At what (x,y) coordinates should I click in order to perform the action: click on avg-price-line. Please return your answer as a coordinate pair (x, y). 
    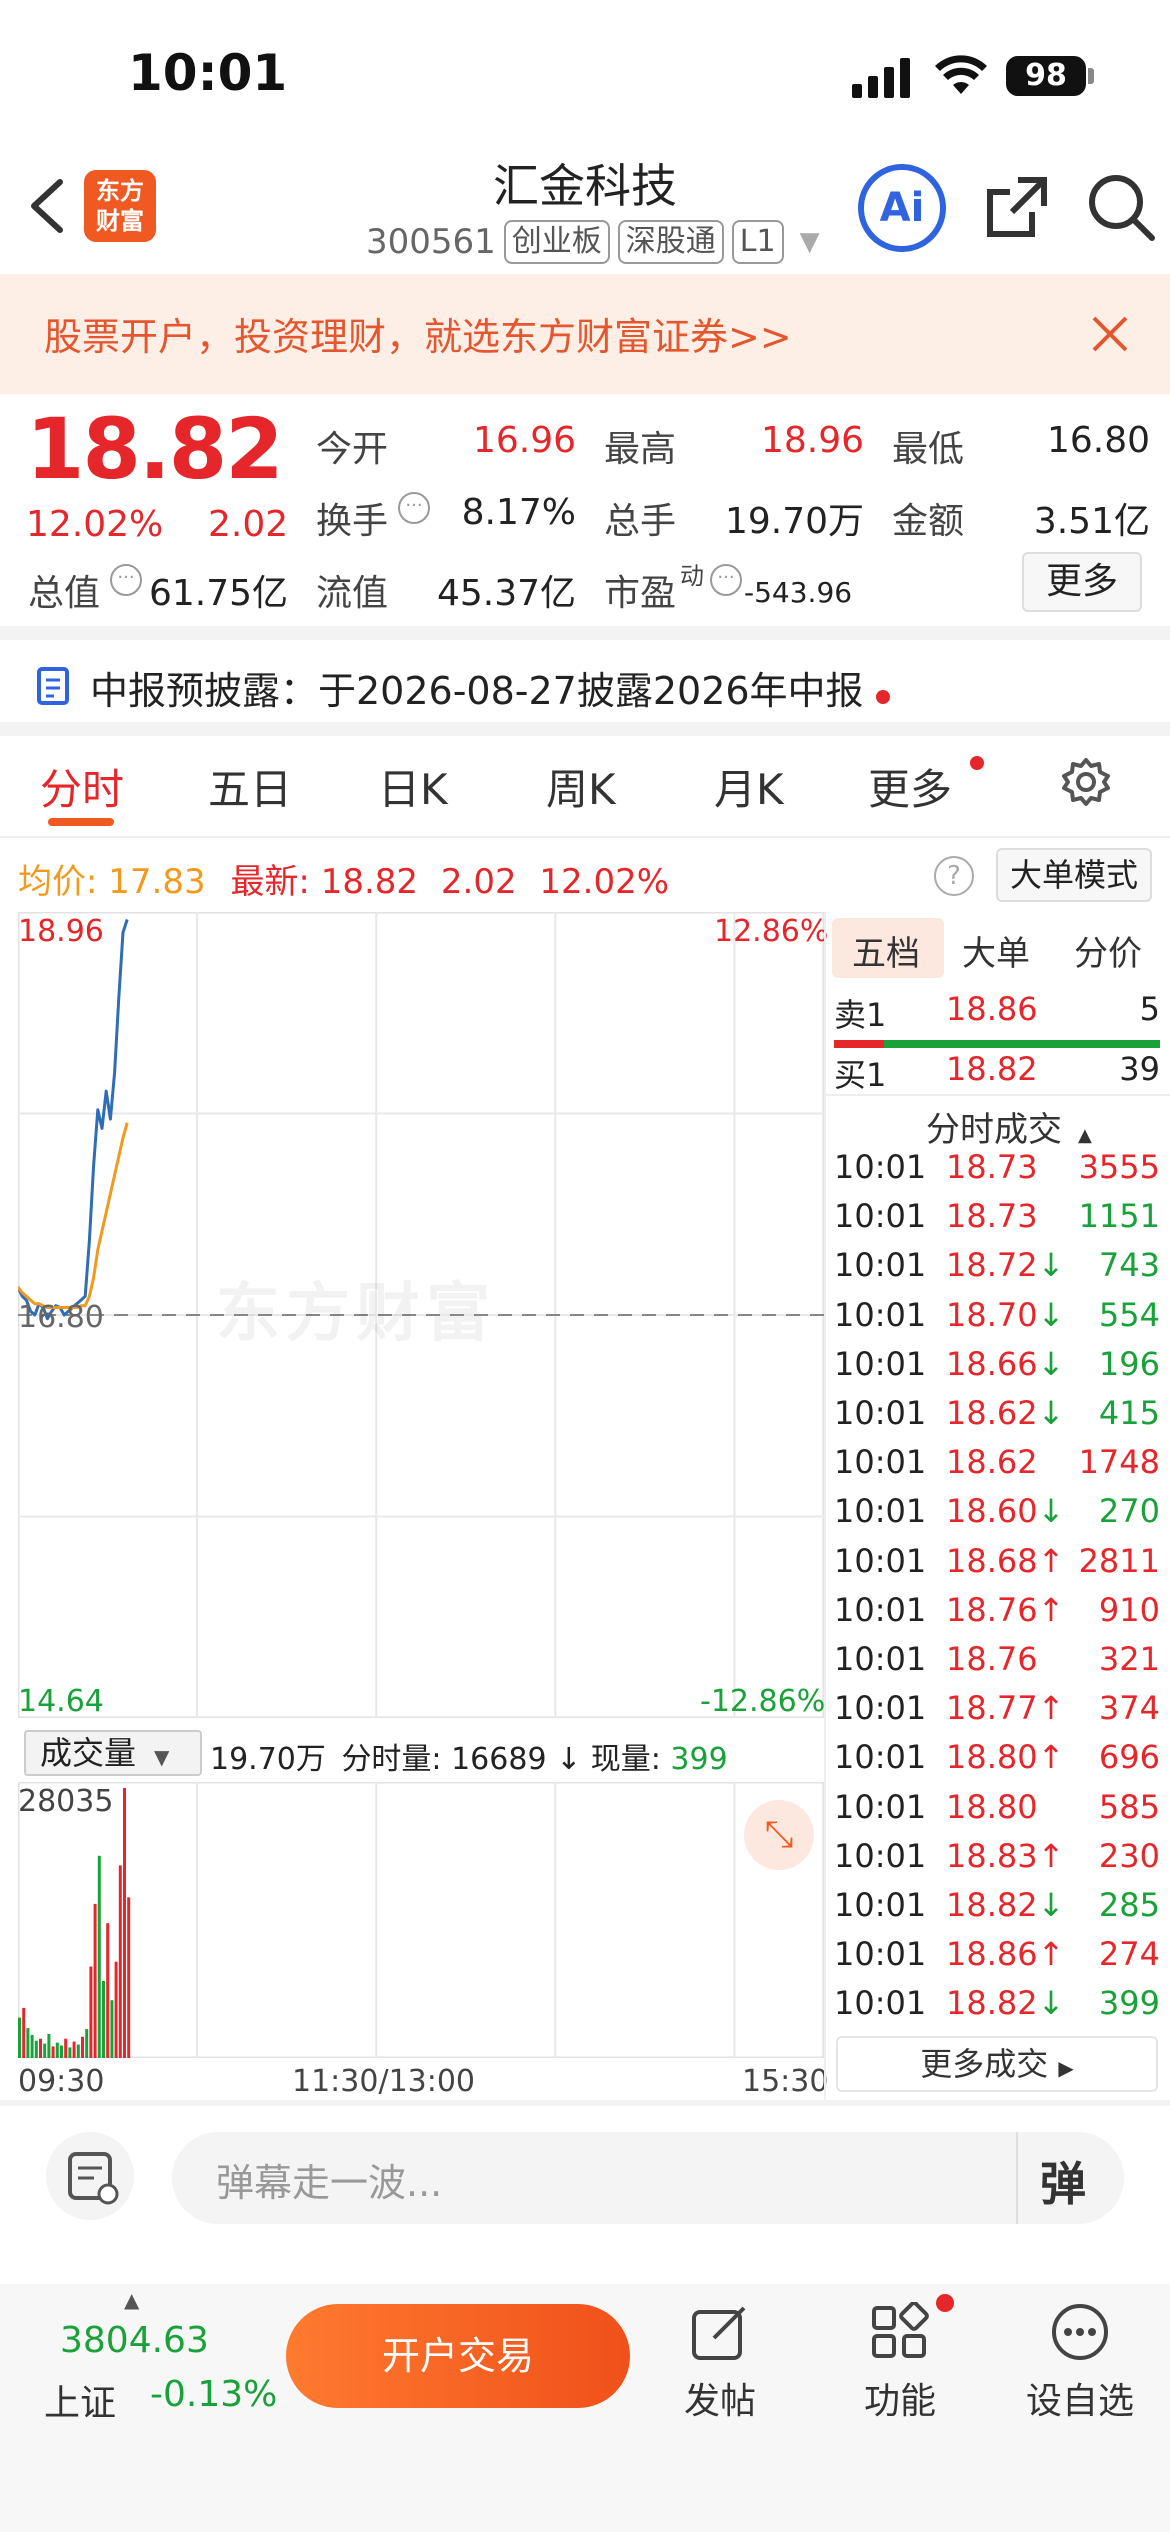
    Looking at the image, I should click on (73, 1215).